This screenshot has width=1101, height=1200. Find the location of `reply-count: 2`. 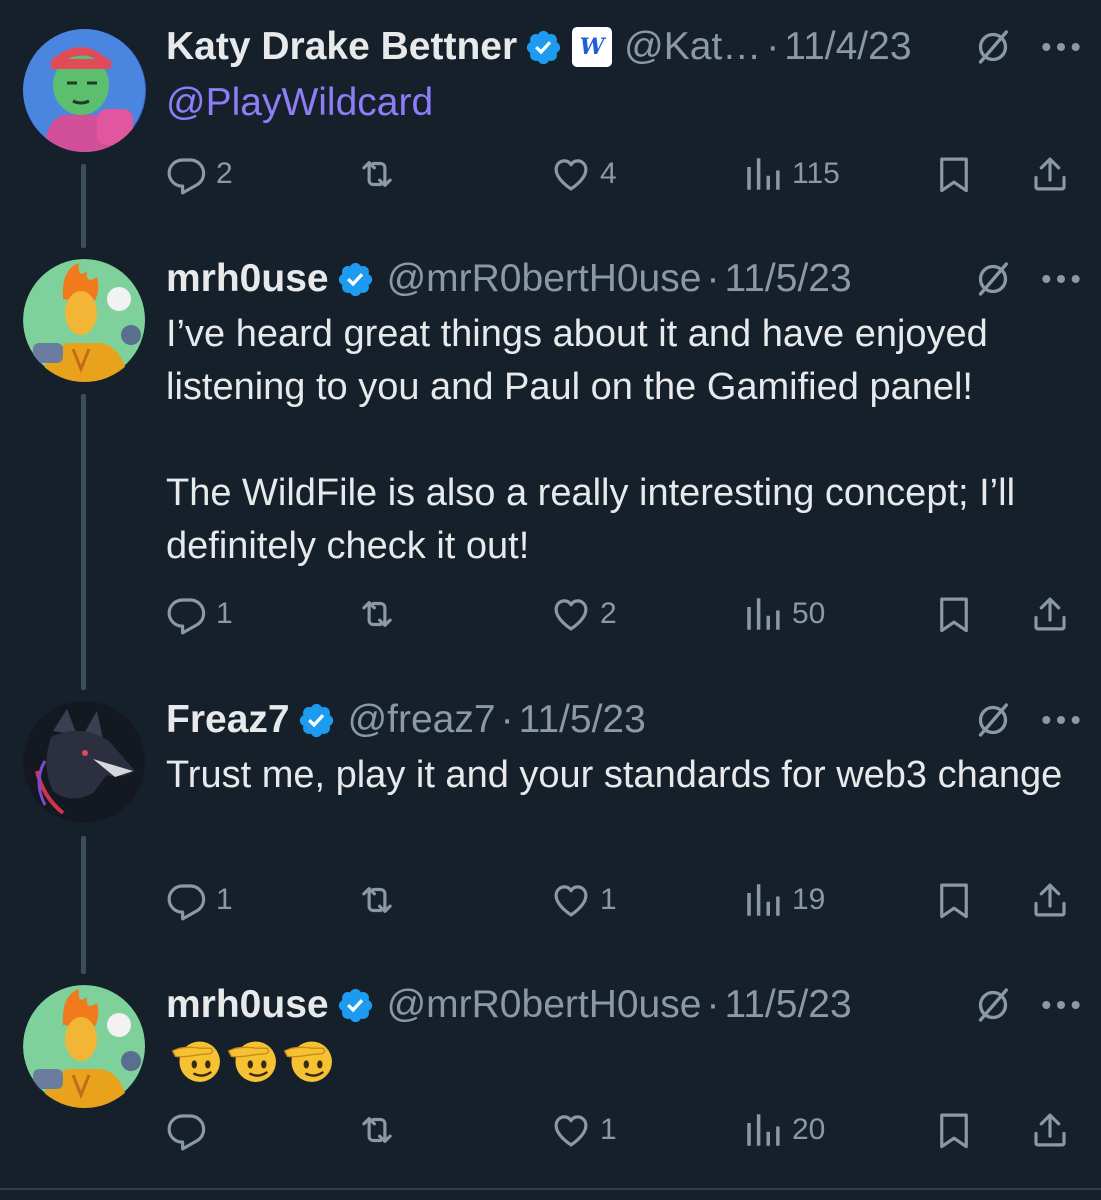

reply-count: 2 is located at coordinates (224, 173).